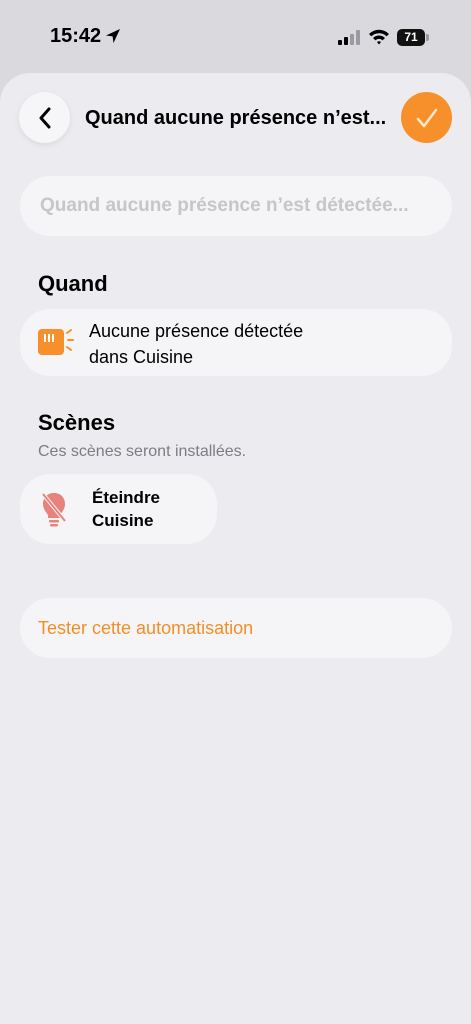 The height and width of the screenshot is (1024, 471). Describe the element at coordinates (73, 283) in the screenshot. I see `section-title-when: Quand` at that location.